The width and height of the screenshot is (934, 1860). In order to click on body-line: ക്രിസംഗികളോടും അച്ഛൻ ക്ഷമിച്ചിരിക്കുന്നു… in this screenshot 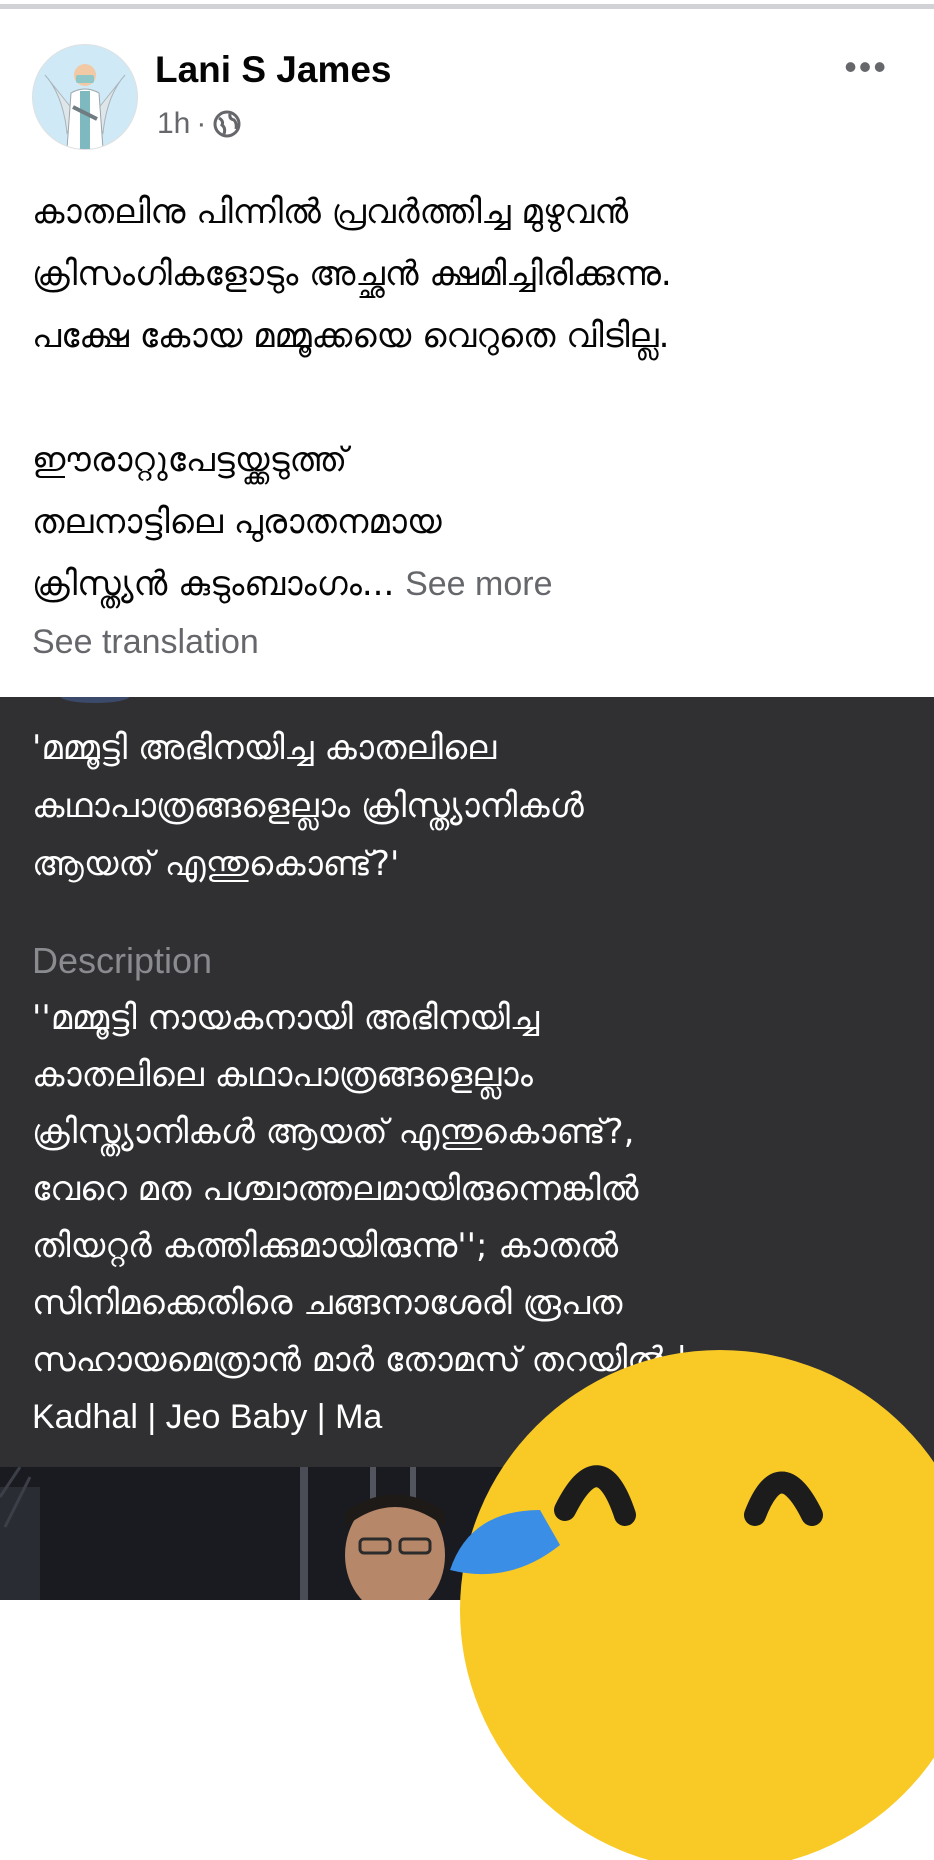, I will do `click(352, 274)`.